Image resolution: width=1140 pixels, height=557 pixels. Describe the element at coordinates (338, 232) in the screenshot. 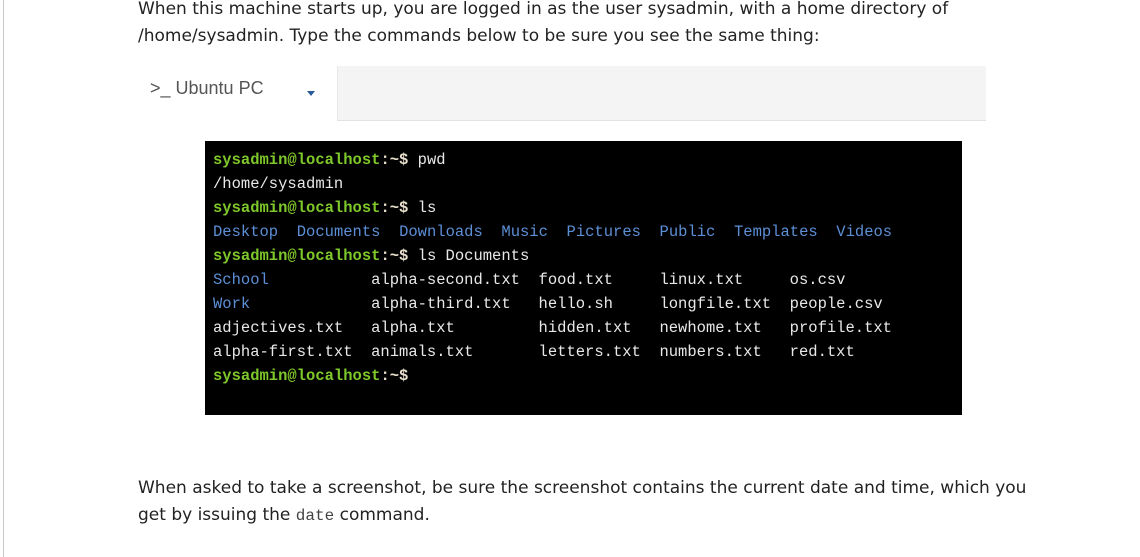

I see `directory-entry: Documents` at that location.